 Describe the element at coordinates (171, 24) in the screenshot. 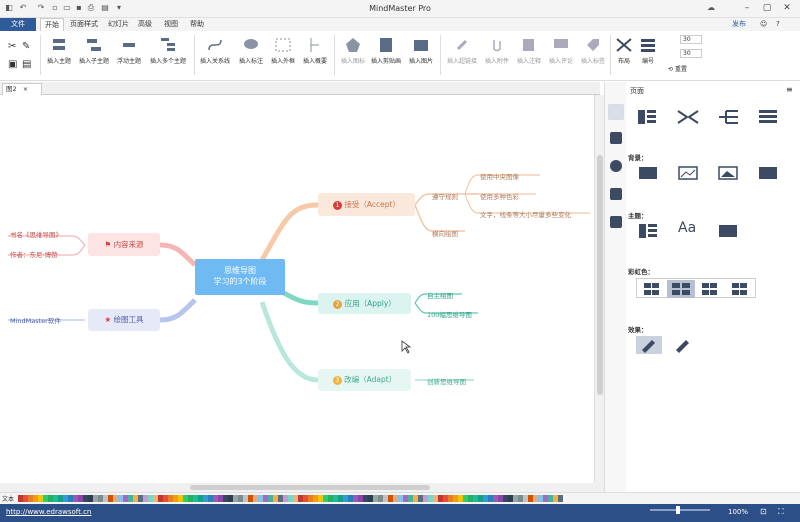

I see `tab-view: 视图` at that location.